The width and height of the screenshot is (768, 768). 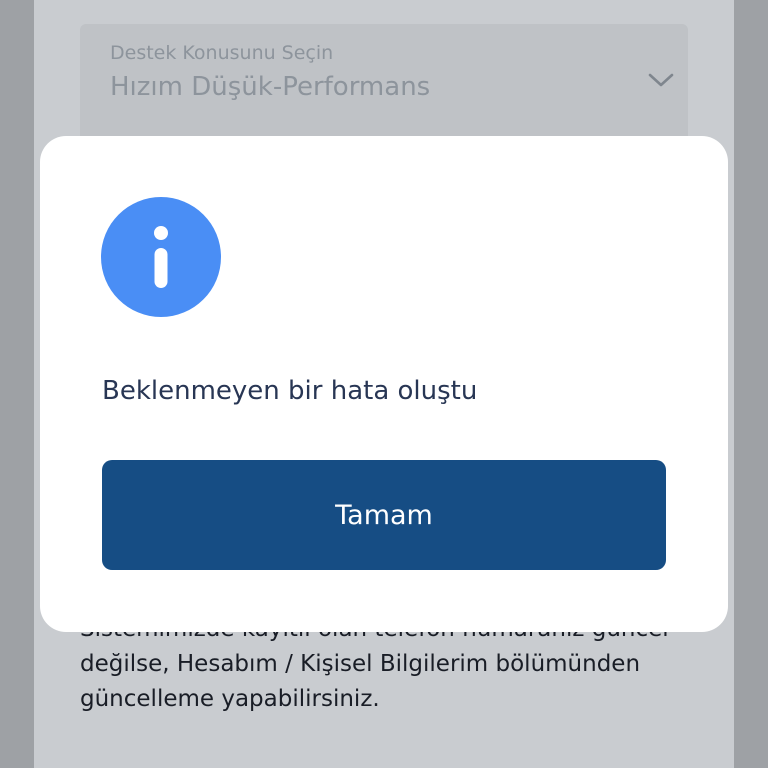 I want to click on ok-button: Tamam, so click(x=384, y=515).